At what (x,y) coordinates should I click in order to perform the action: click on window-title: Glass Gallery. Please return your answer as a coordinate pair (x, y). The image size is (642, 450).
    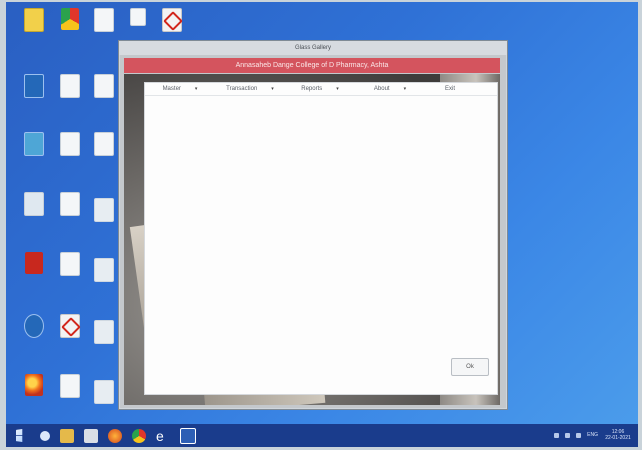
    Looking at the image, I should click on (313, 48).